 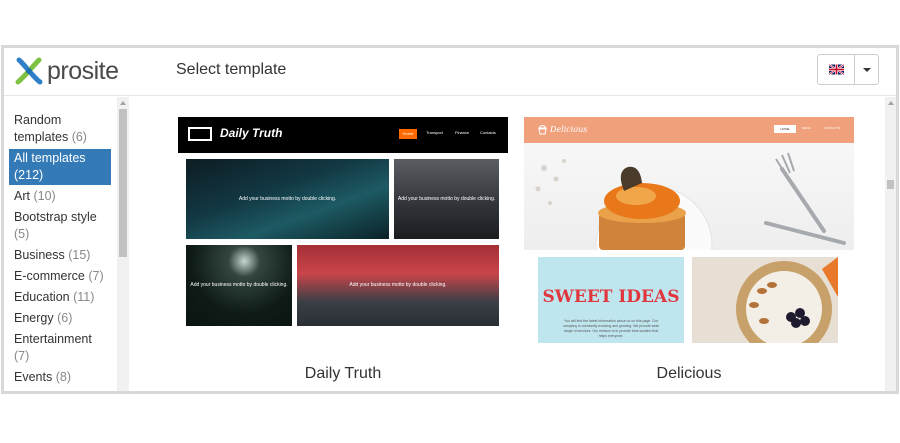 I want to click on preview-banner-title: SWEET IDEAS, so click(x=611, y=297).